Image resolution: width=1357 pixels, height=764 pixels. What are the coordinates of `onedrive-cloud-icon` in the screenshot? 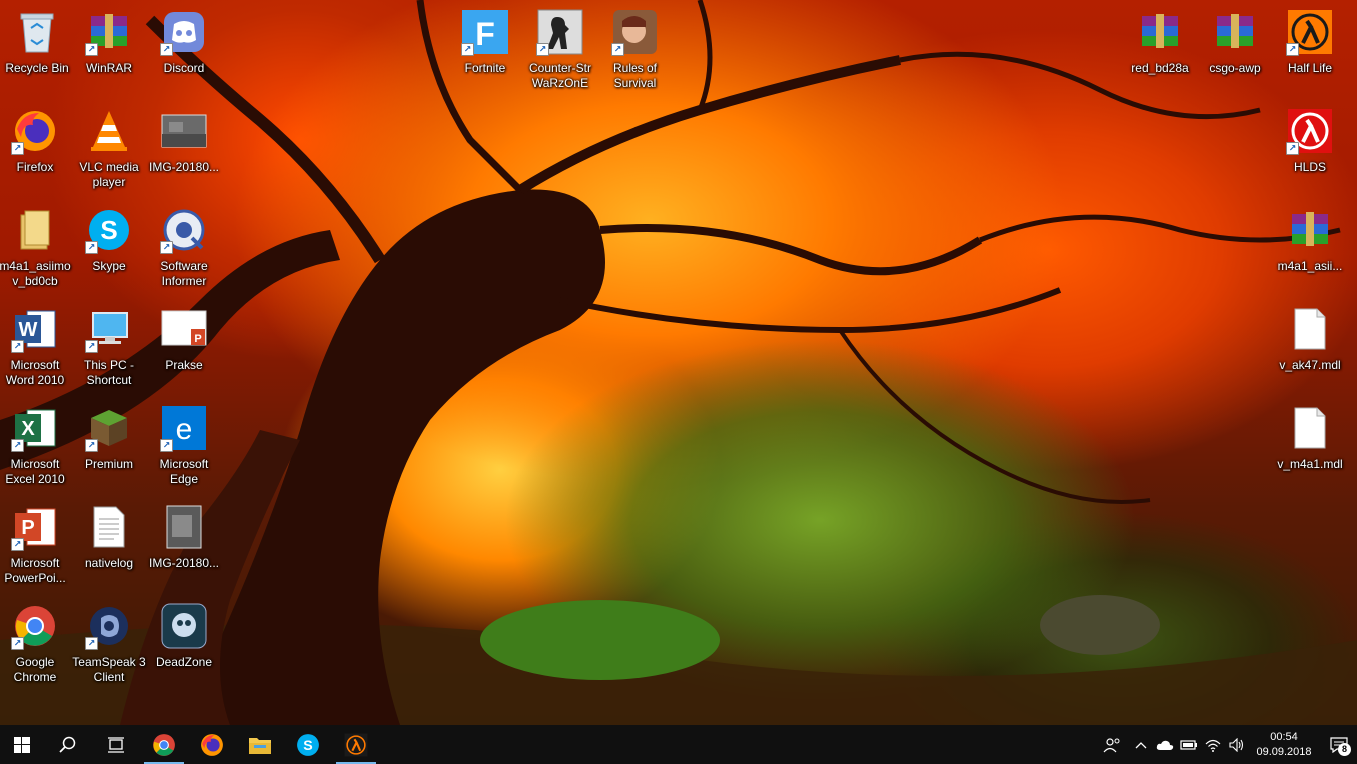 It's located at (1165, 744).